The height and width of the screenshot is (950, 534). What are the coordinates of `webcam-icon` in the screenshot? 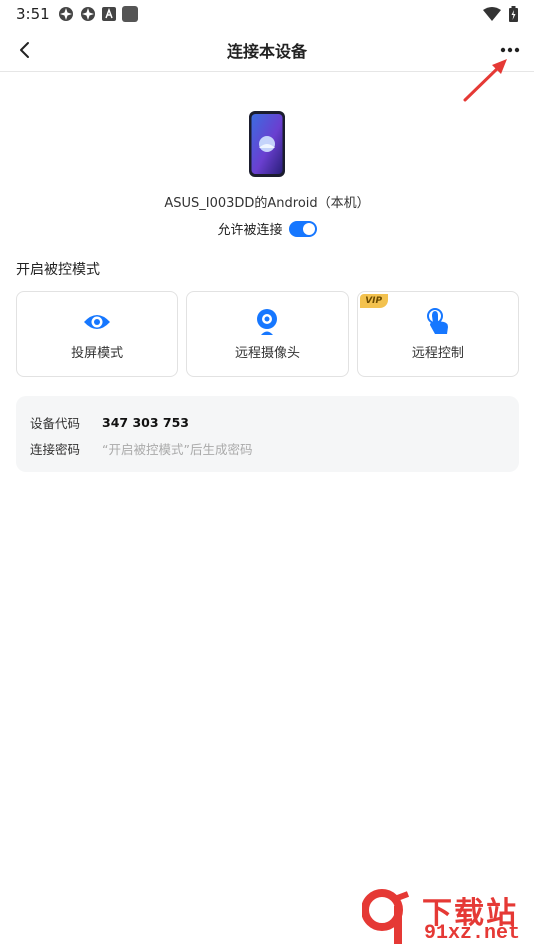 It's located at (267, 322).